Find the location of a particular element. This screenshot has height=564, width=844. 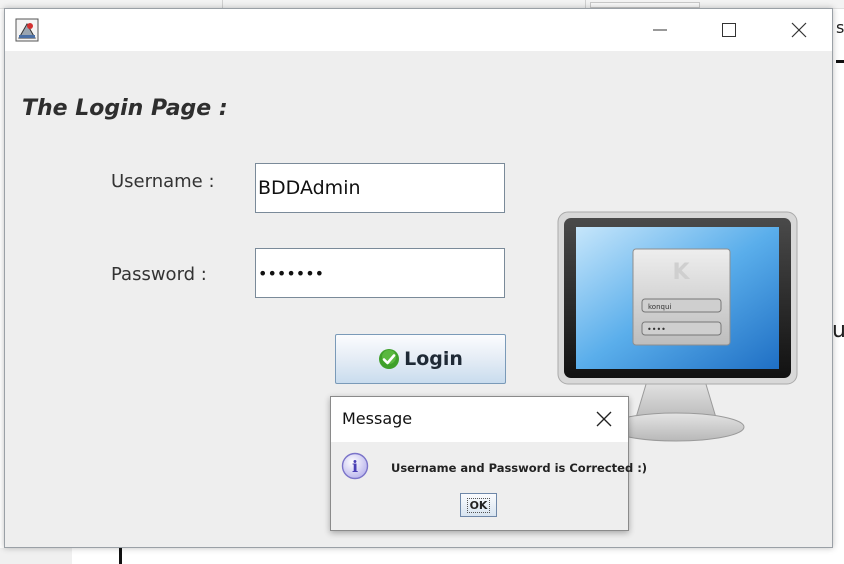

ok-button: OK is located at coordinates (478, 505).